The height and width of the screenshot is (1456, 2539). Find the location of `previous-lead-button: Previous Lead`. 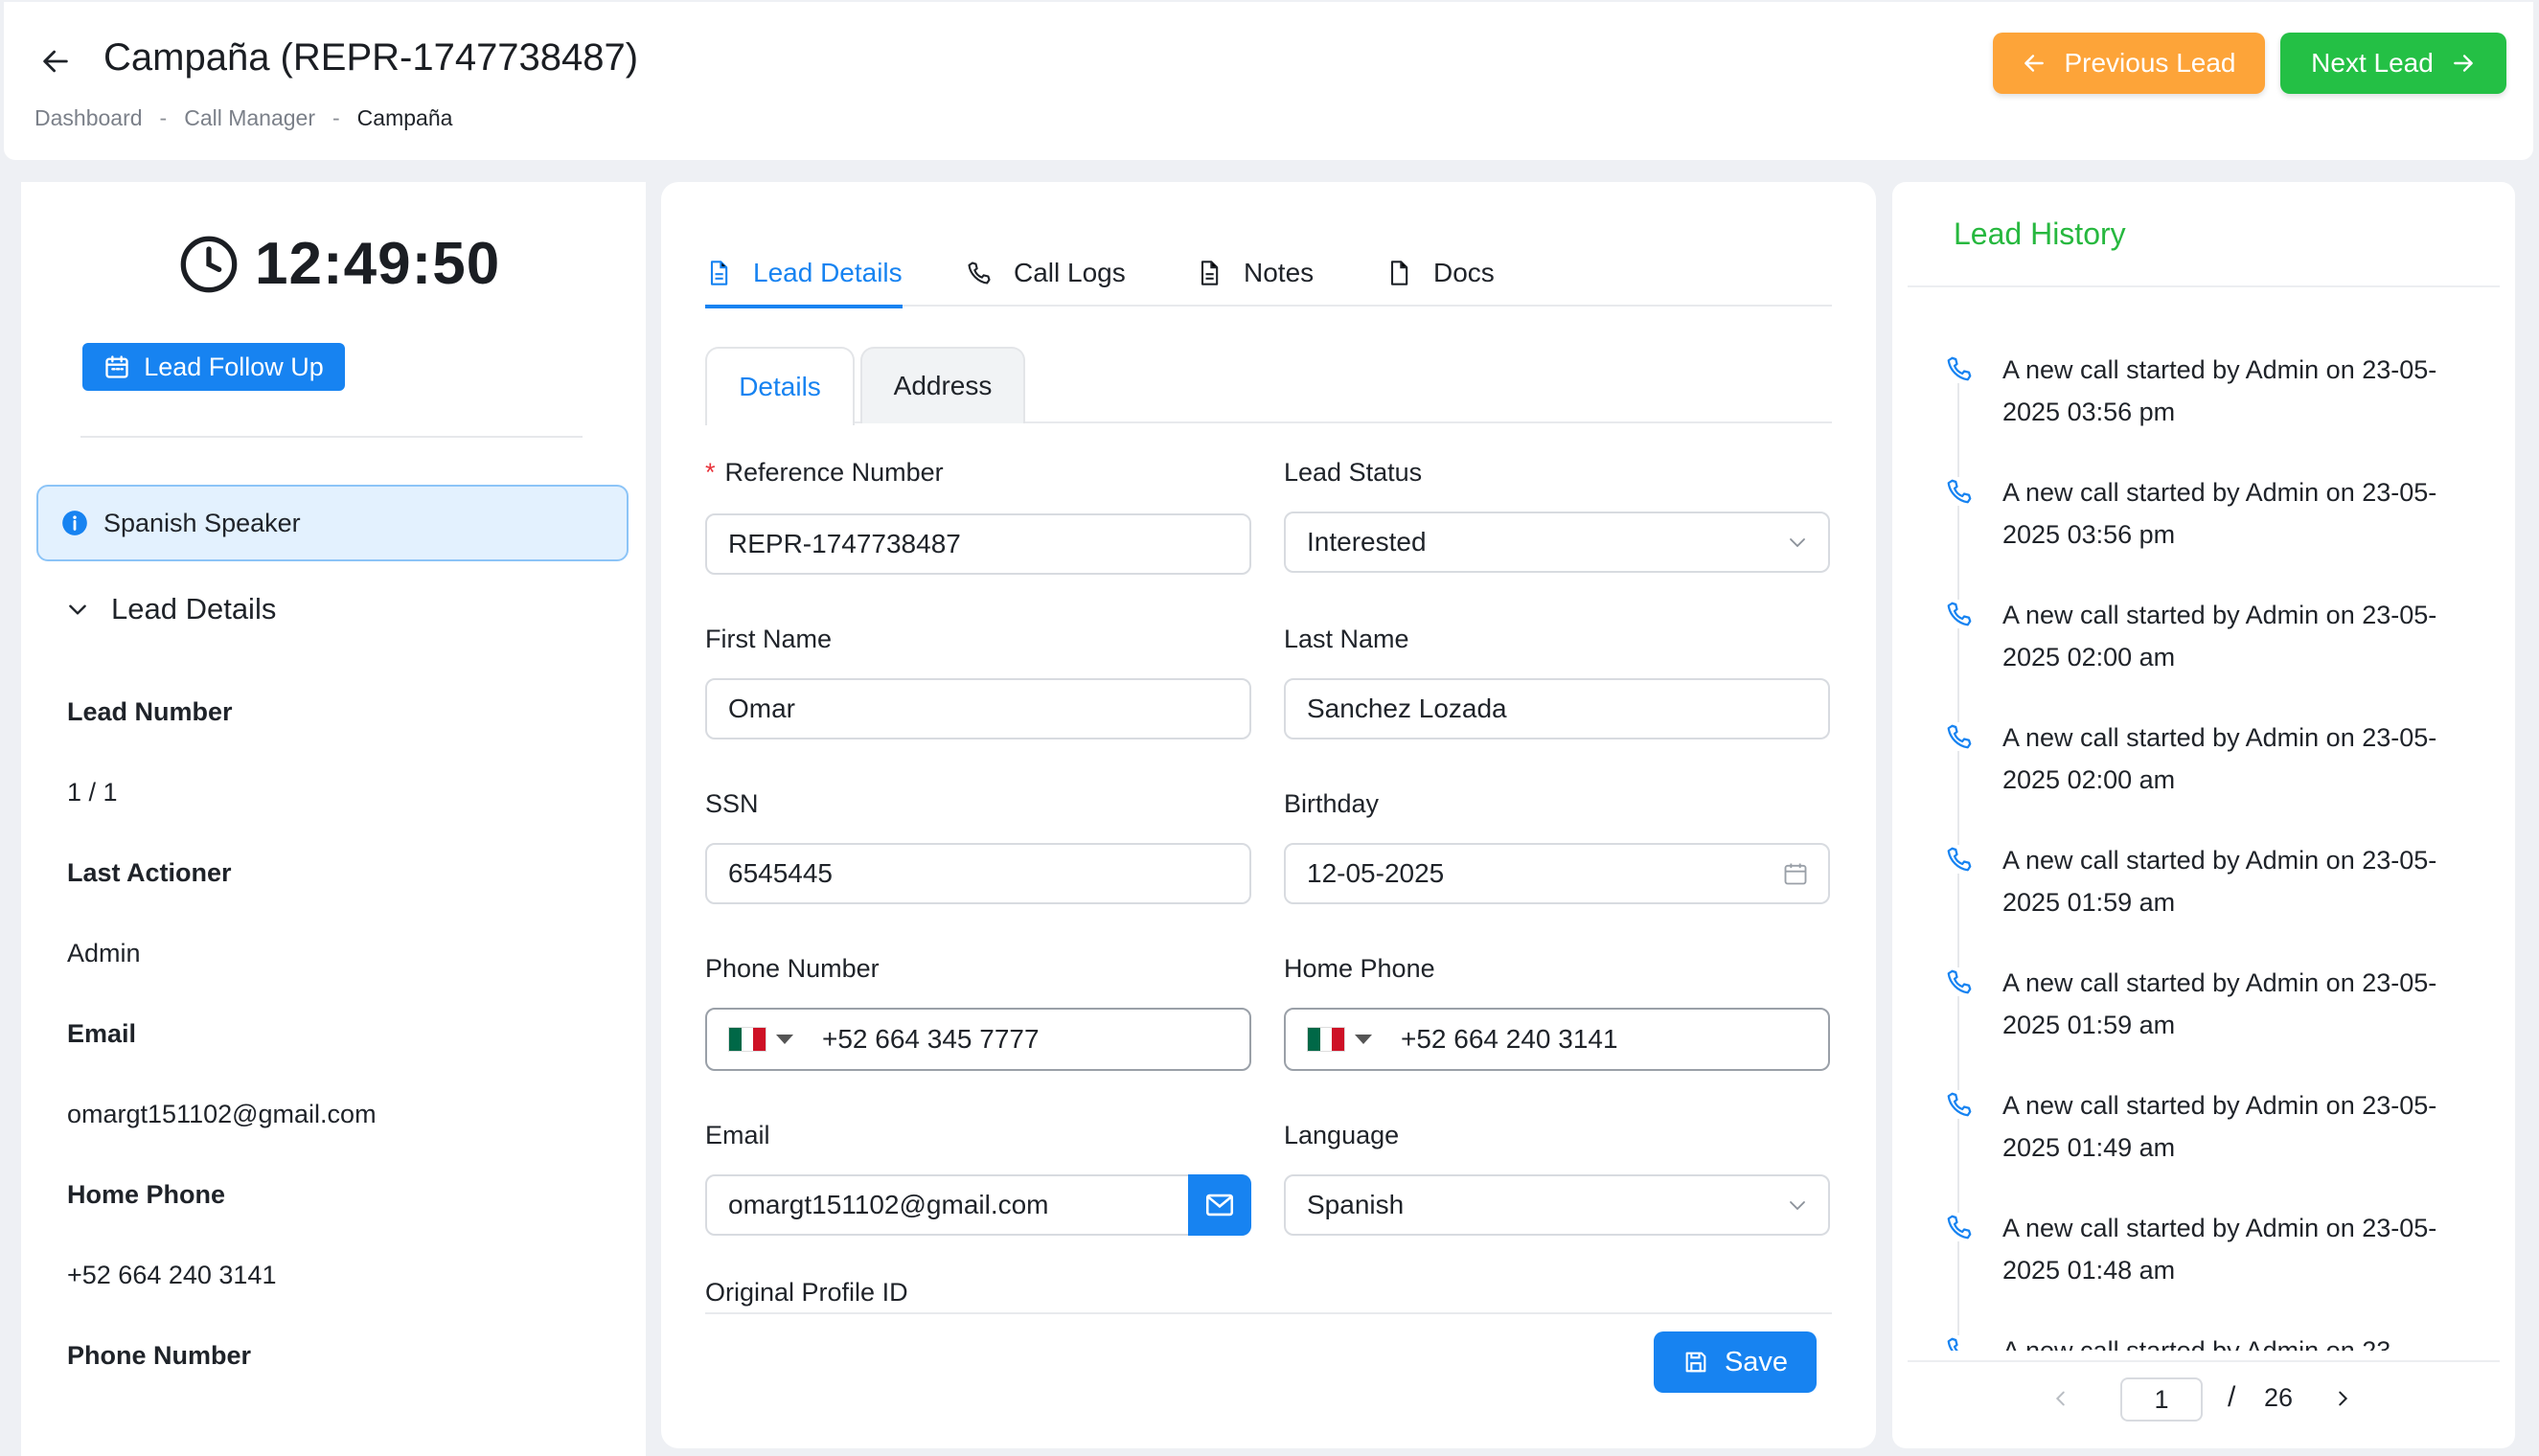

previous-lead-button: Previous Lead is located at coordinates (2129, 63).